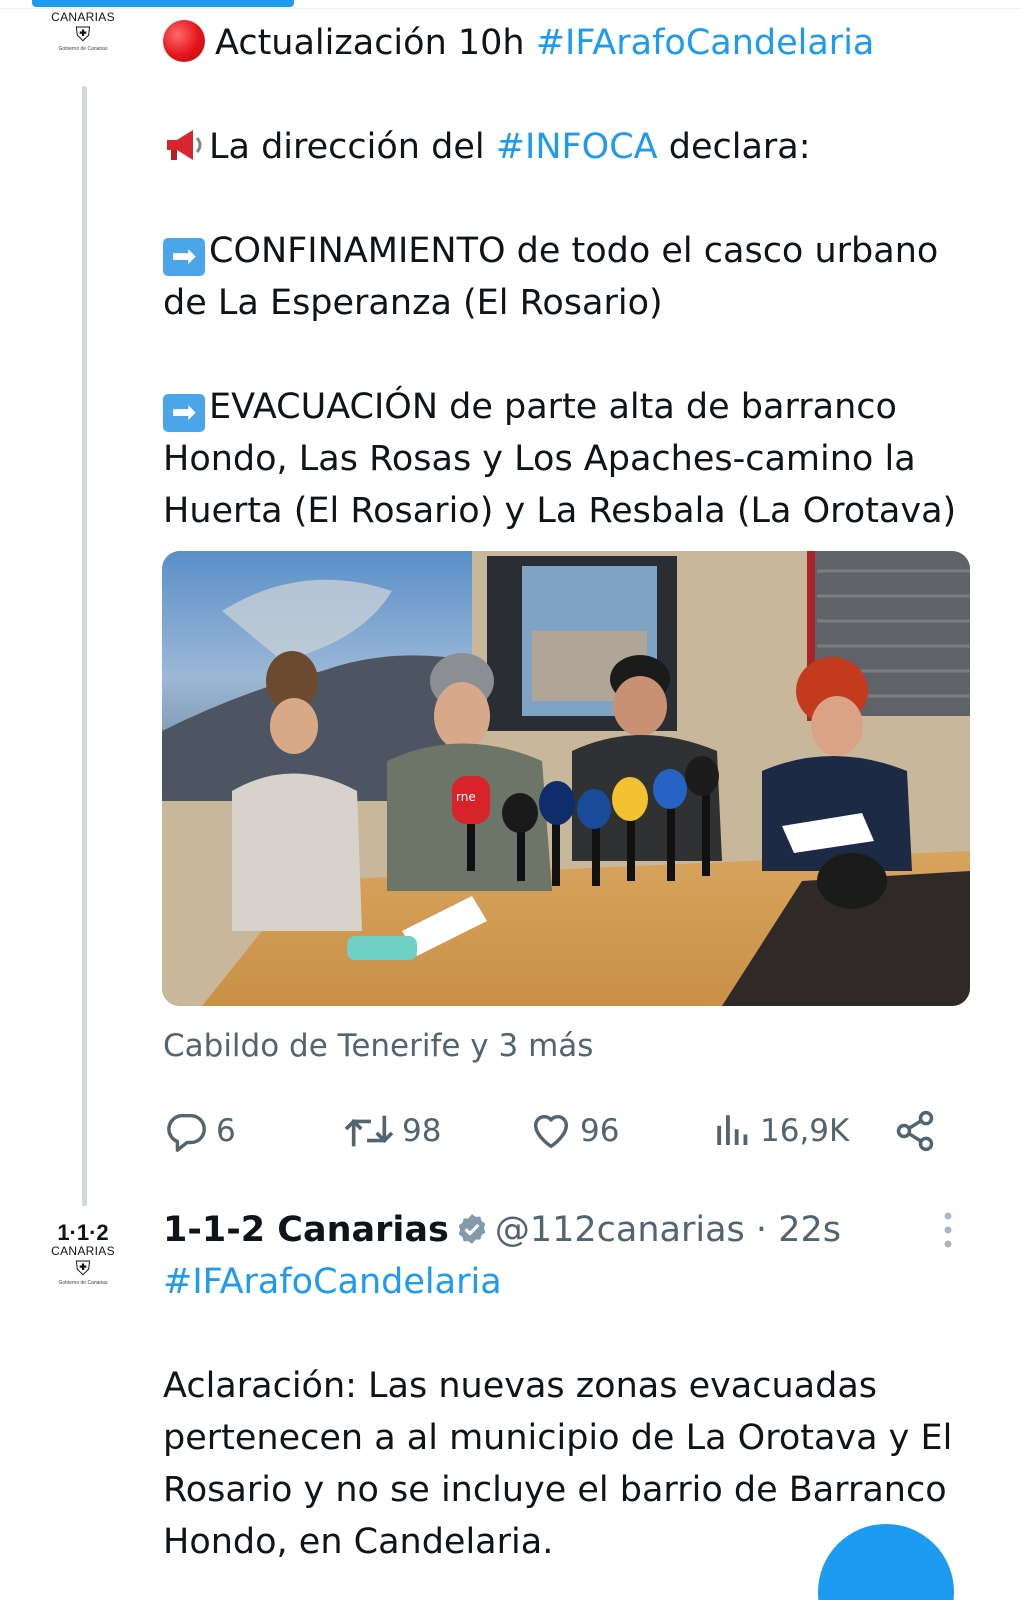 Image resolution: width=1021 pixels, height=1600 pixels. I want to click on author-avatar: CANARIAS ⛨ Gobierno de Canarias, so click(83, 51).